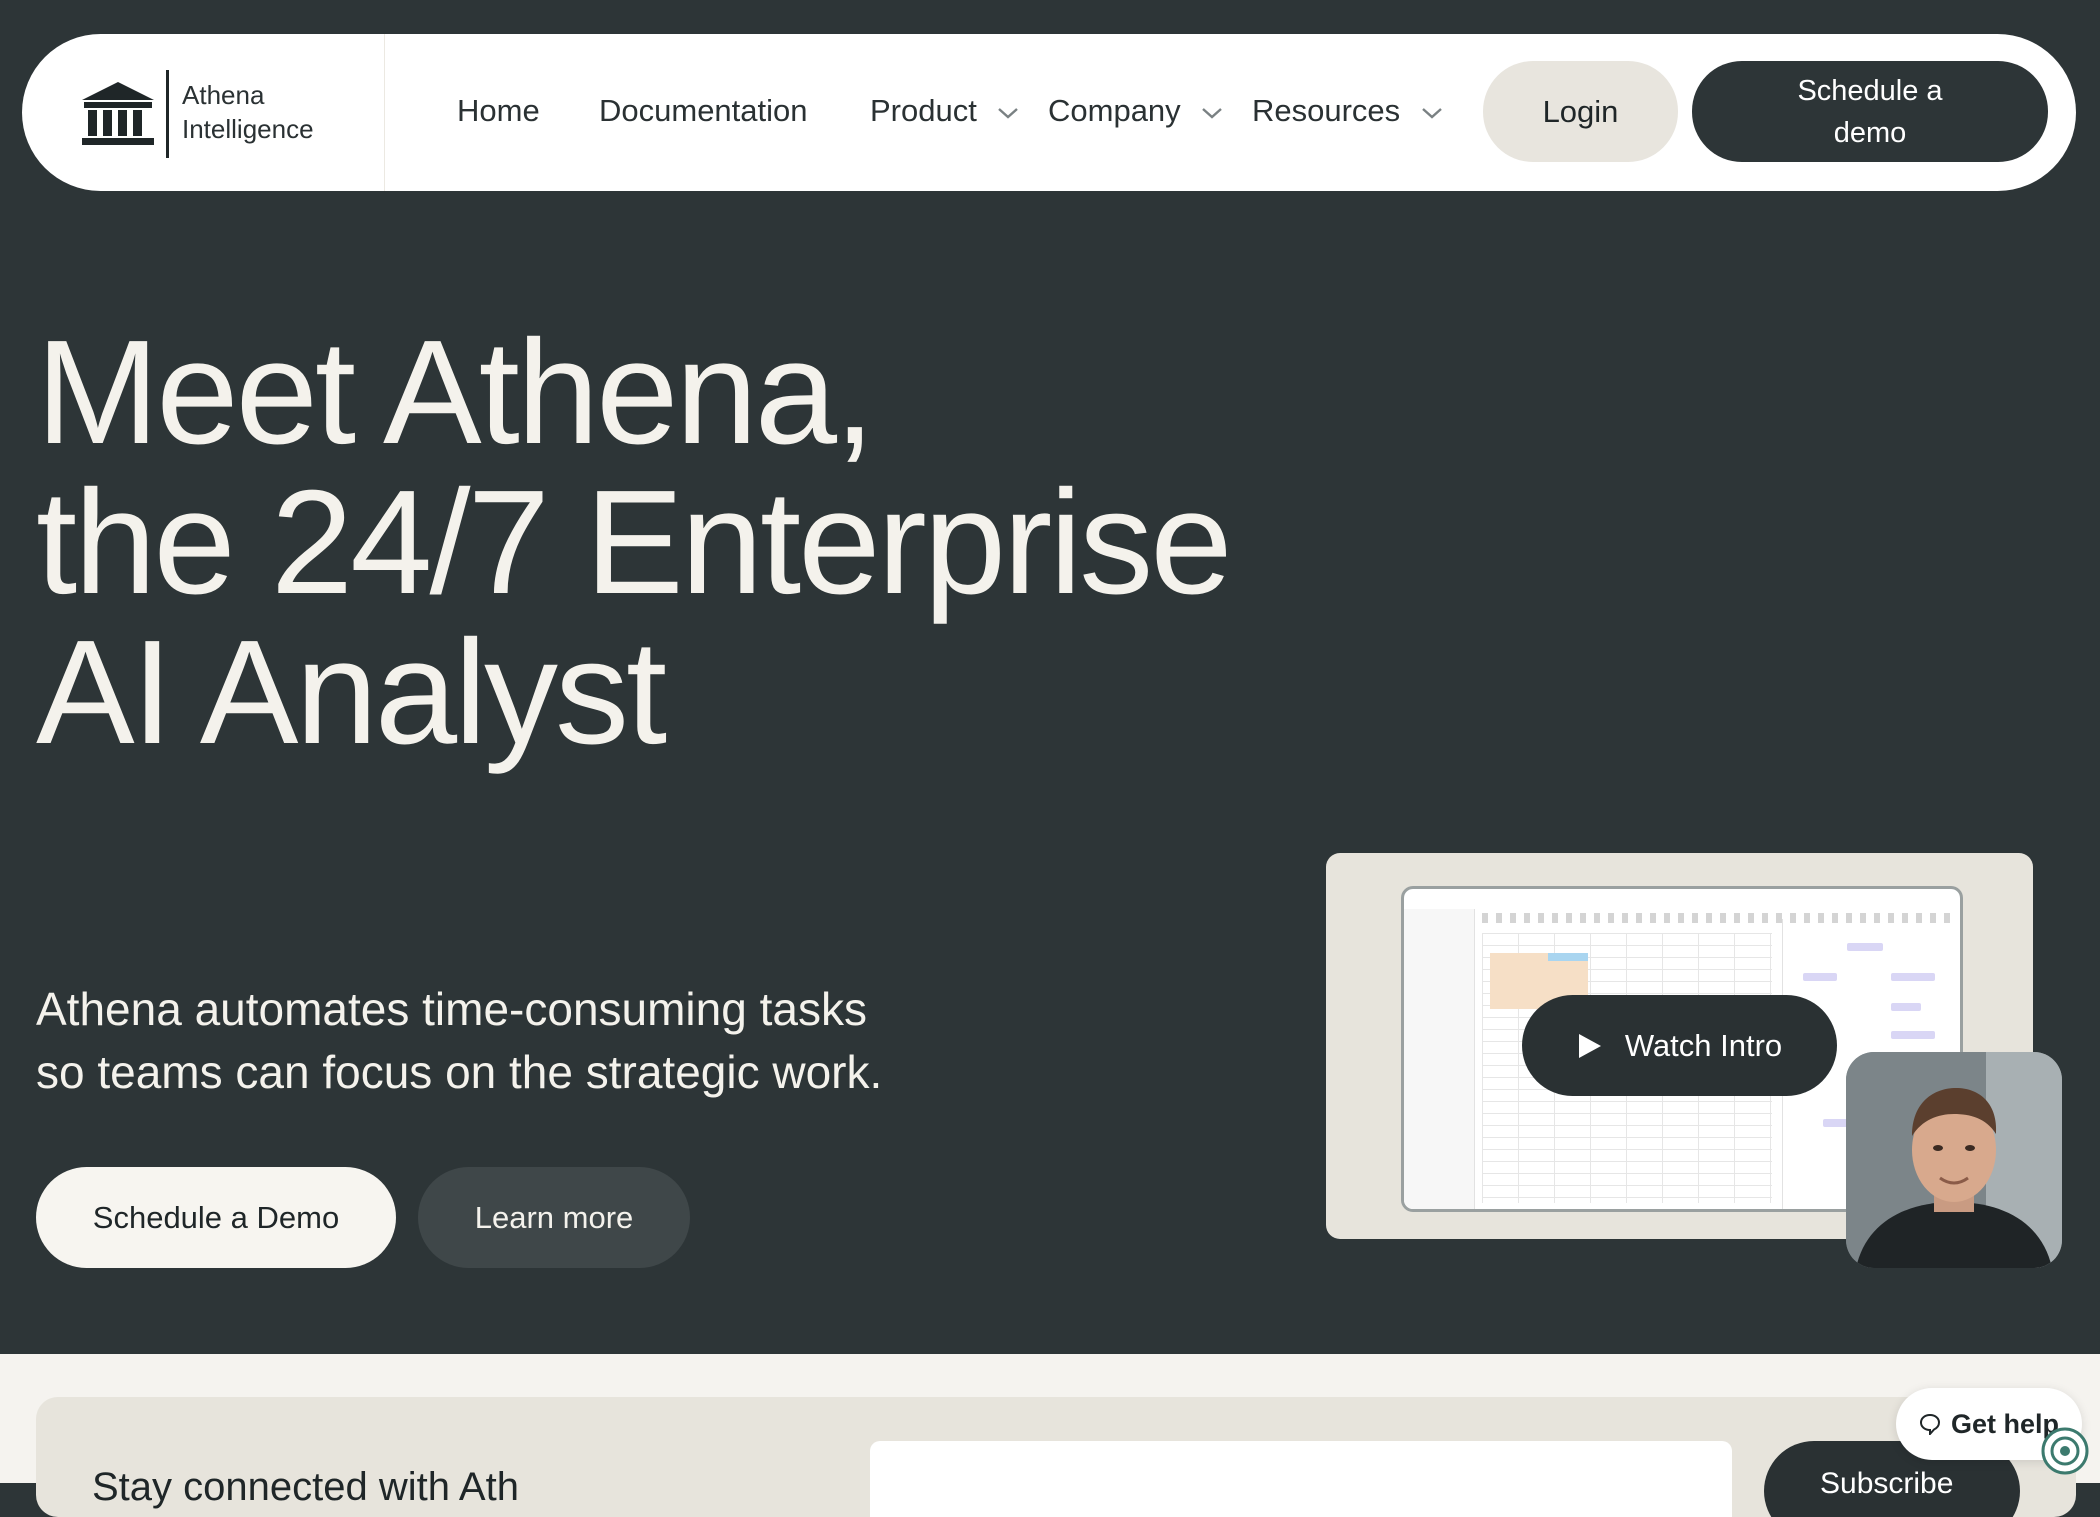 The height and width of the screenshot is (1517, 2100). What do you see at coordinates (1439, 1059) in the screenshot?
I see `thumbnail-sidebar` at bounding box center [1439, 1059].